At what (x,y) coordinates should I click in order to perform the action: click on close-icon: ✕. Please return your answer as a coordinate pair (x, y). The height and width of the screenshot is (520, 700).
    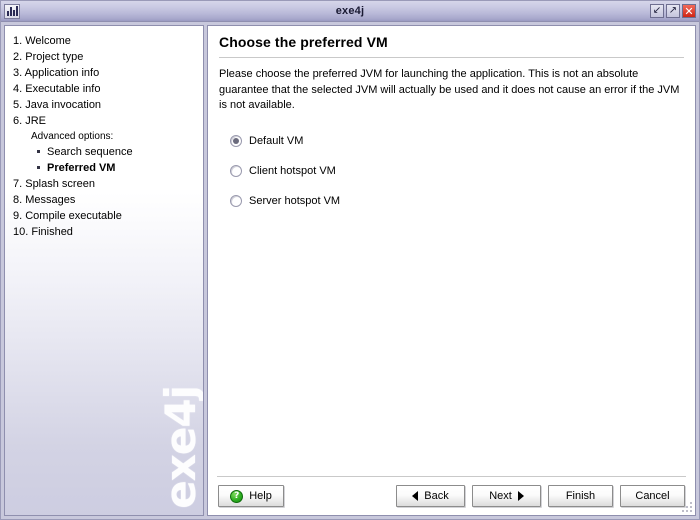
    Looking at the image, I should click on (689, 11).